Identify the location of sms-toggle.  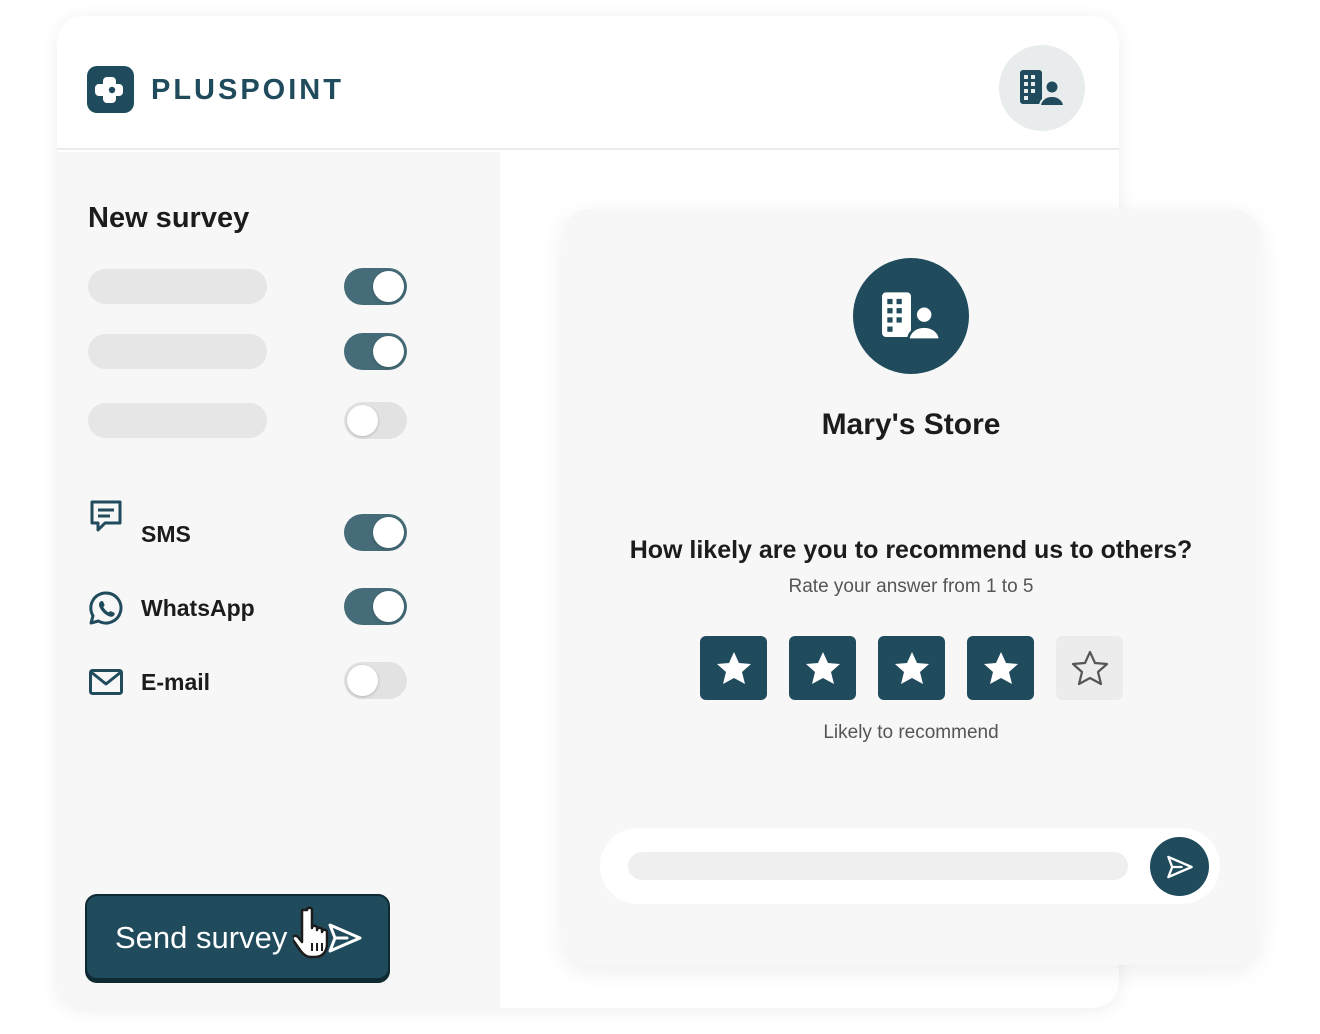
(375, 532).